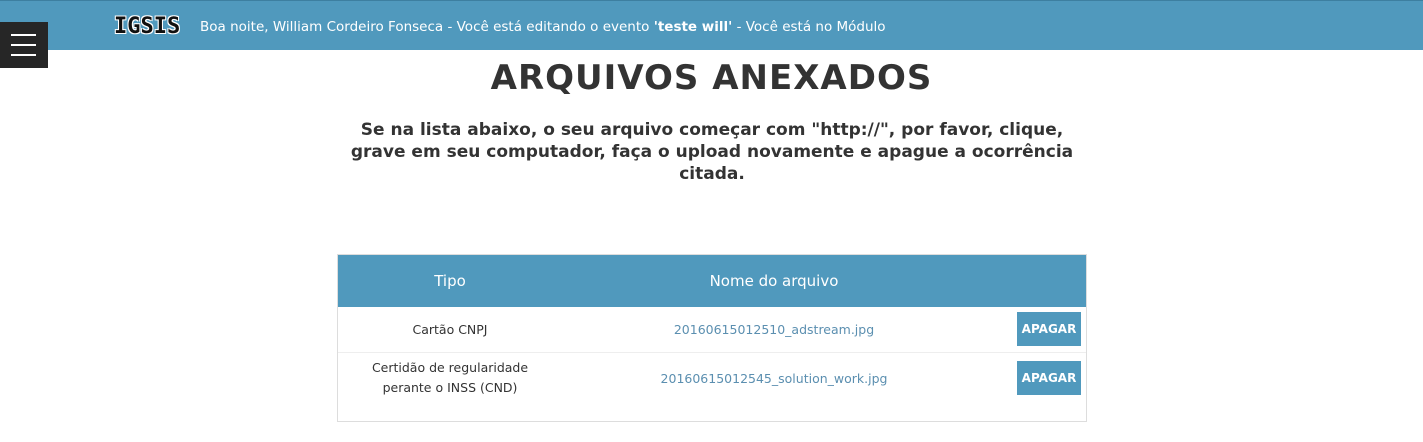 The image size is (1423, 442). I want to click on column-header-nome-arquivo: Nome do arquivo, so click(774, 281).